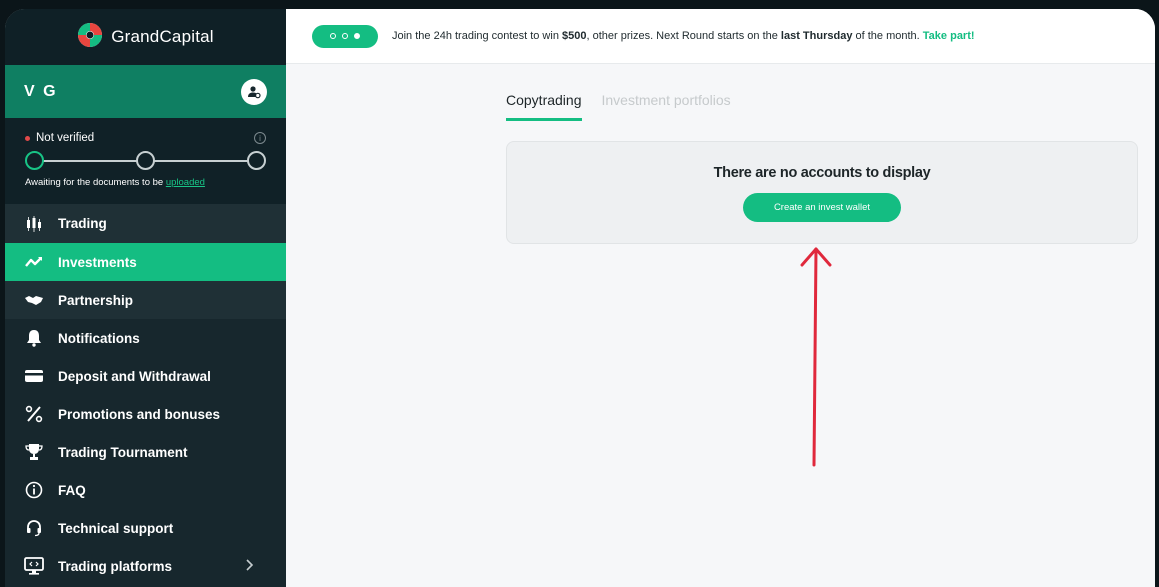  I want to click on sidebar-item-tournament: Trading Tournament, so click(145, 452).